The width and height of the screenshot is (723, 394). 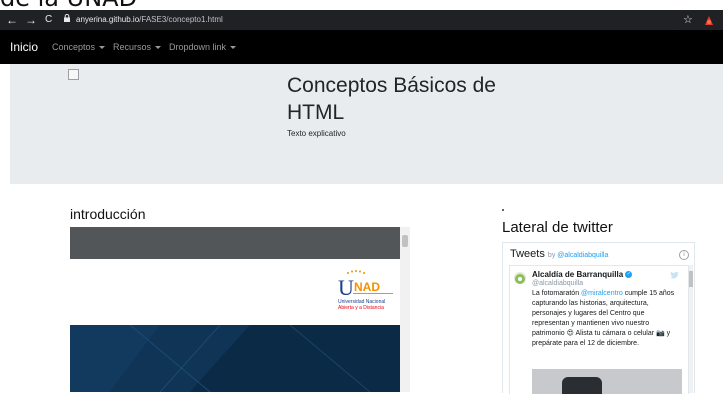 I want to click on sidebar-title: Lateral de twitter, so click(x=557, y=227).